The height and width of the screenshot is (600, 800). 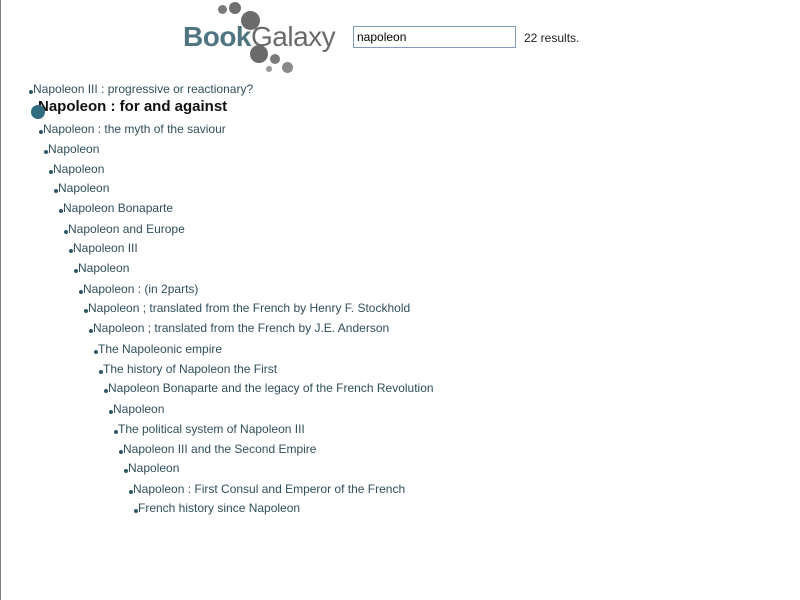 What do you see at coordinates (293, 36) in the screenshot?
I see `logo-galaxy-text: Galaxy` at bounding box center [293, 36].